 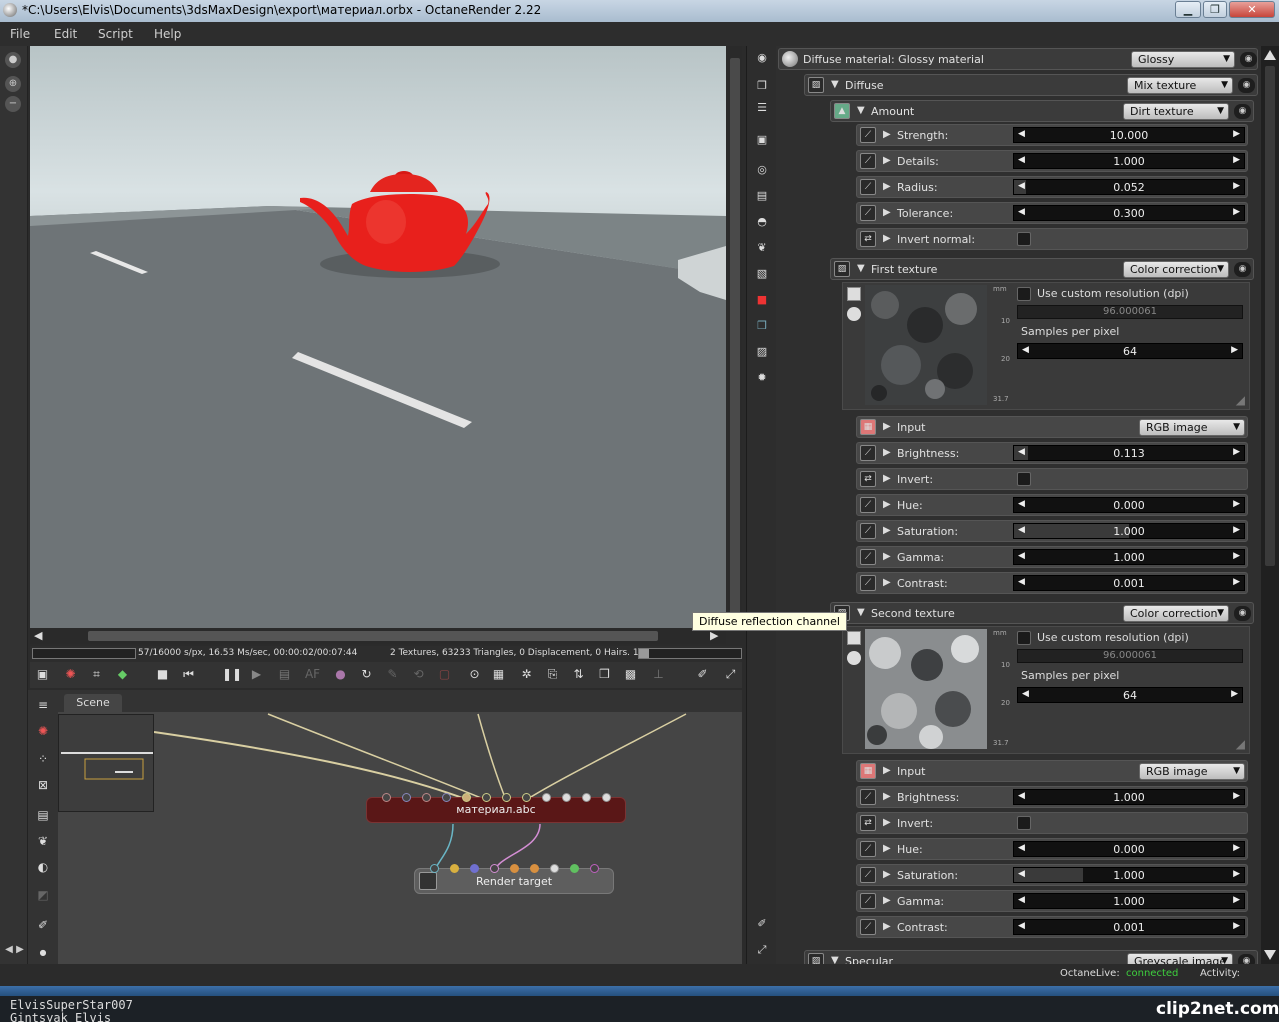 I want to click on material-node: материал.abc, so click(x=496, y=808).